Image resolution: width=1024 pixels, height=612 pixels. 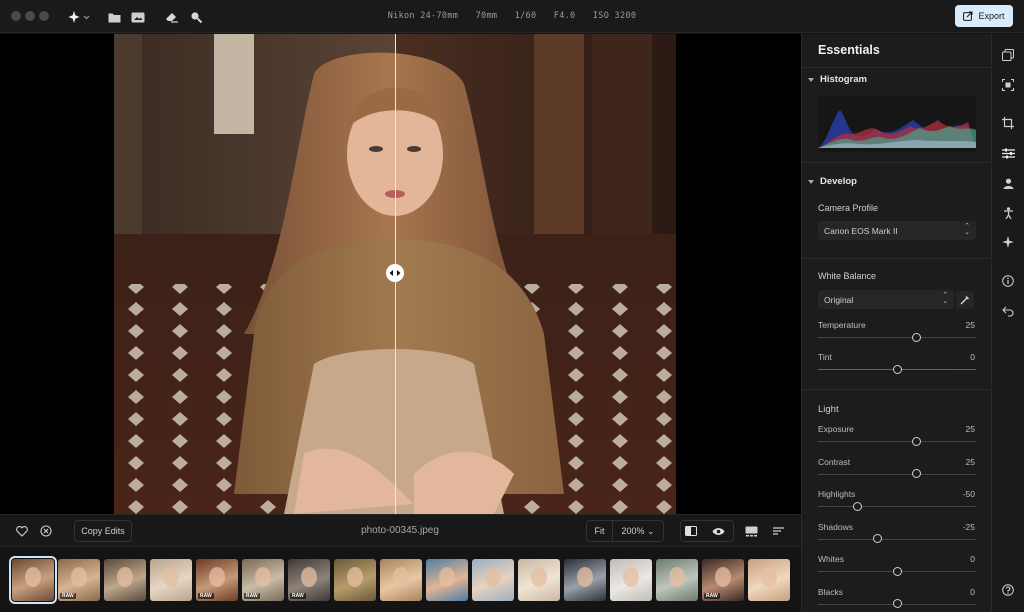 What do you see at coordinates (423, 16) in the screenshot?
I see `lens-info: Nikon 24-70mm` at bounding box center [423, 16].